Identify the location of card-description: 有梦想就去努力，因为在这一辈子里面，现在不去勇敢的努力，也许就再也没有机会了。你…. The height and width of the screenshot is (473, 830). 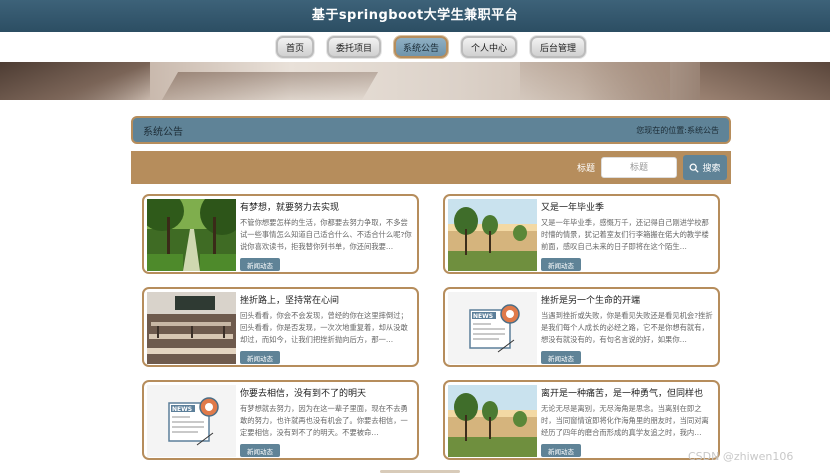
(324, 420).